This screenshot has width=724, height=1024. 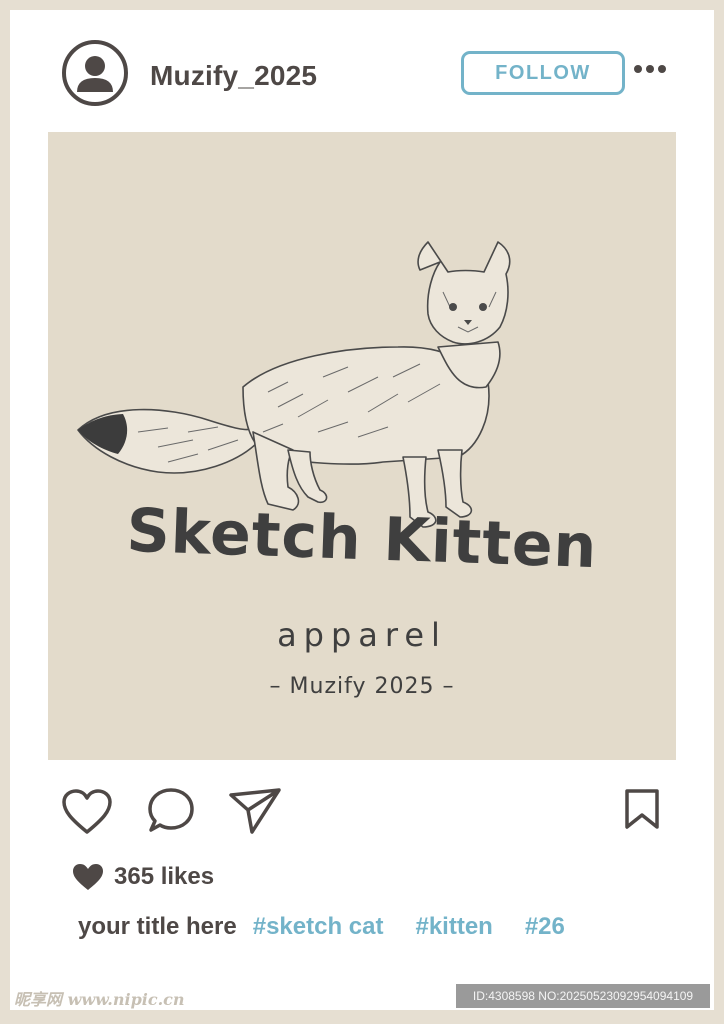 I want to click on caption: your title here #sketch cat #kitten #26, so click(x=321, y=927).